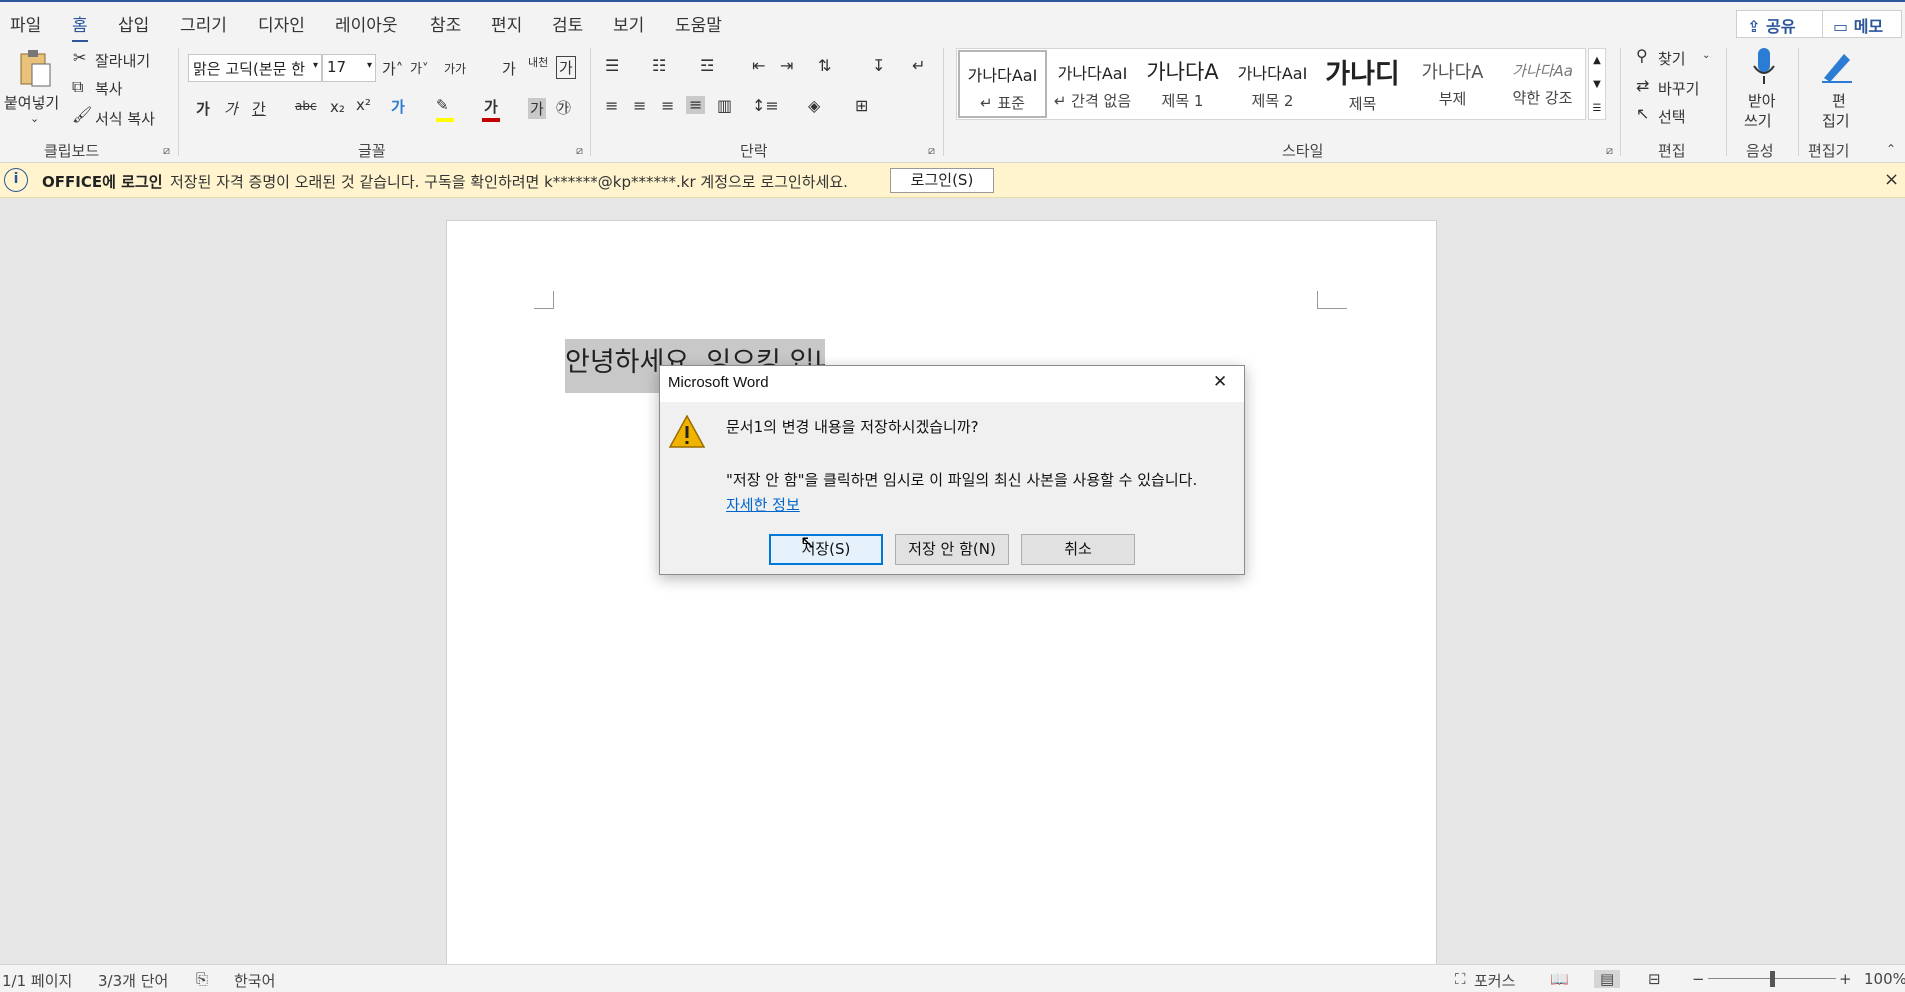 This screenshot has width=1905, height=992. Describe the element at coordinates (1672, 58) in the screenshot. I see `find-button: 찾기` at that location.